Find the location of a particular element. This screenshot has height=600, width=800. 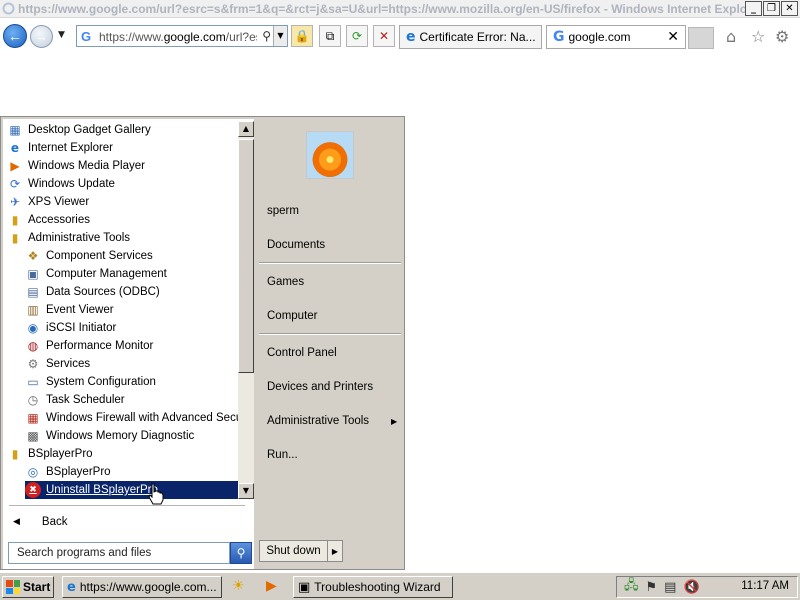

restore-button: ❐ is located at coordinates (771, 8).